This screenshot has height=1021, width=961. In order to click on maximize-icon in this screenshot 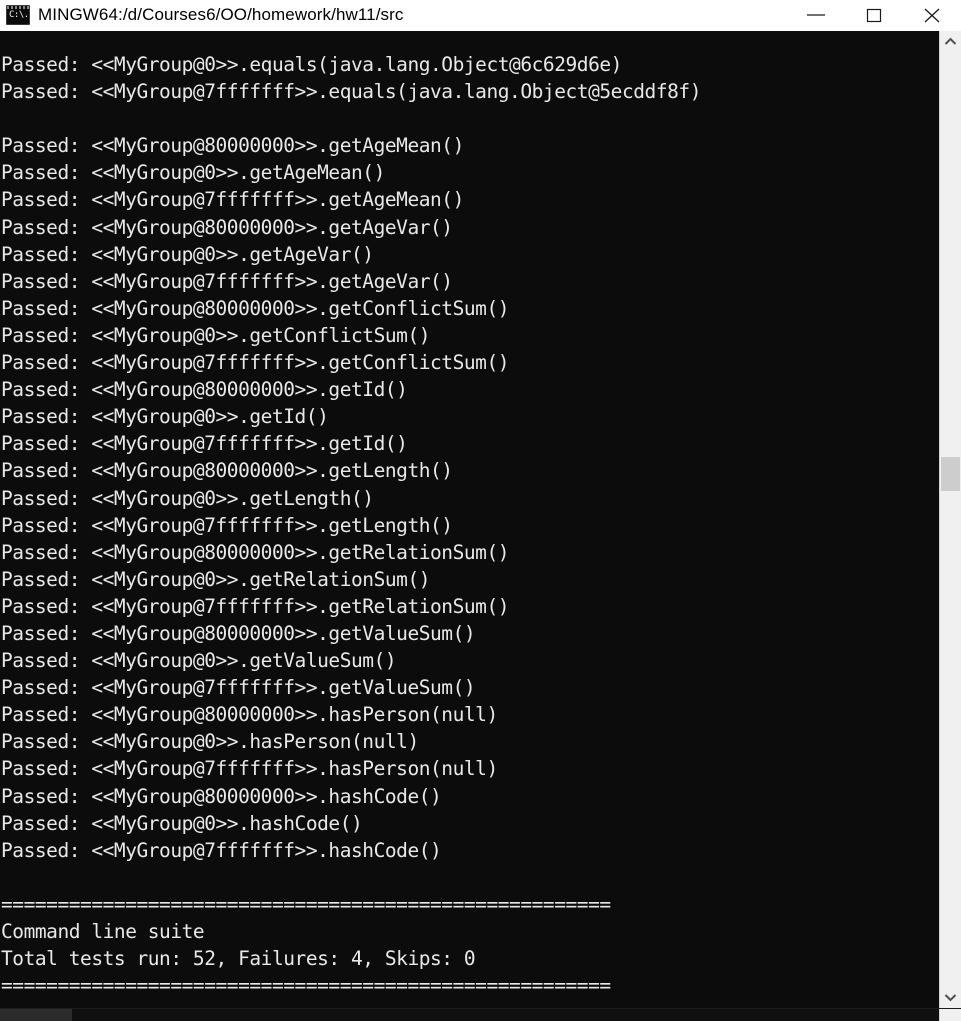, I will do `click(874, 15)`.